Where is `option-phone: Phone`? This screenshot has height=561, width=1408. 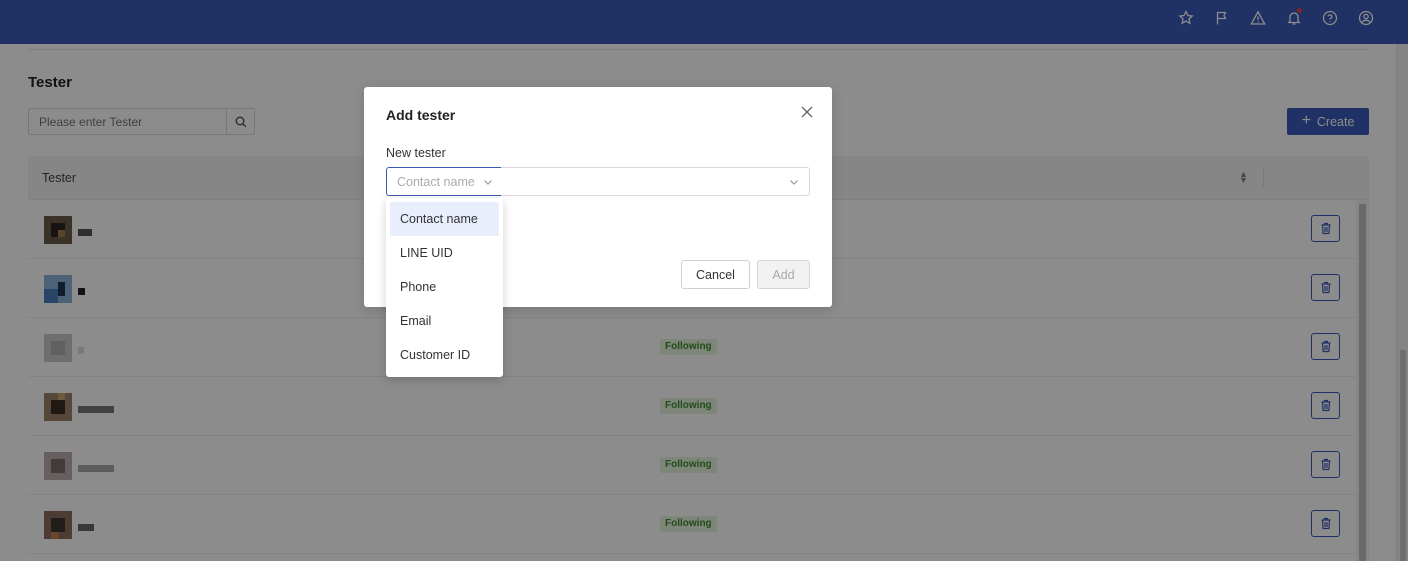 option-phone: Phone is located at coordinates (444, 287).